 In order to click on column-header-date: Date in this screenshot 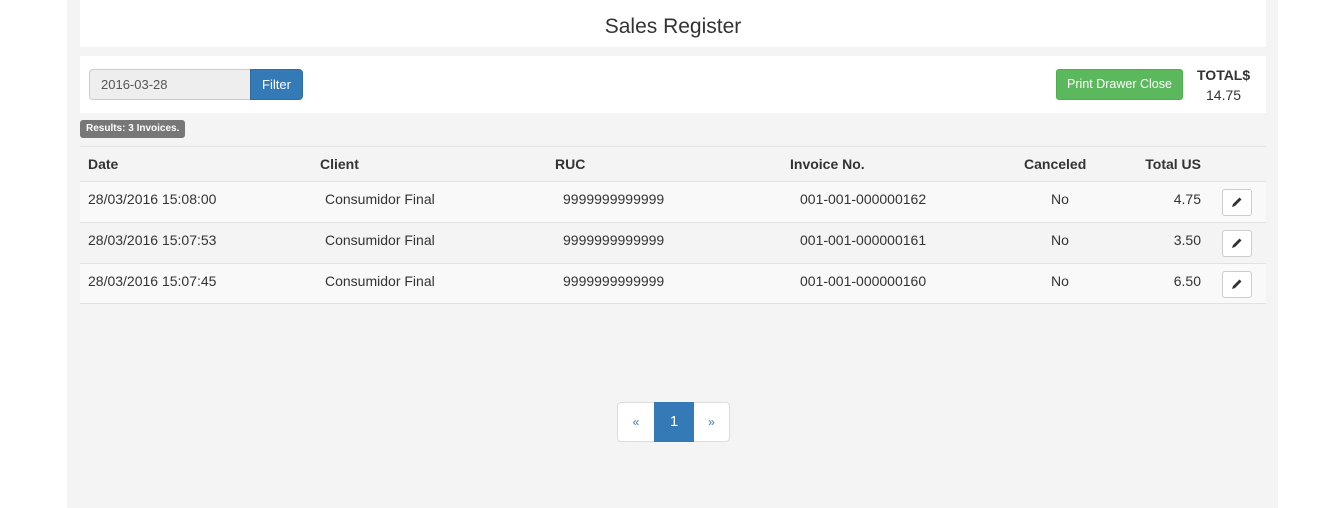, I will do `click(103, 164)`.